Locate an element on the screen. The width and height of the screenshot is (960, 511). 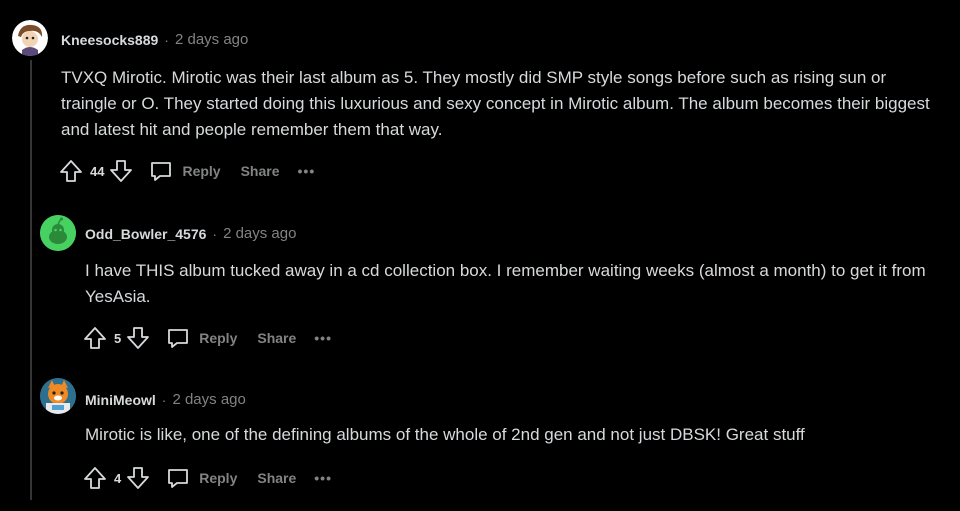
author-name: MiniMeowl is located at coordinates (120, 400).